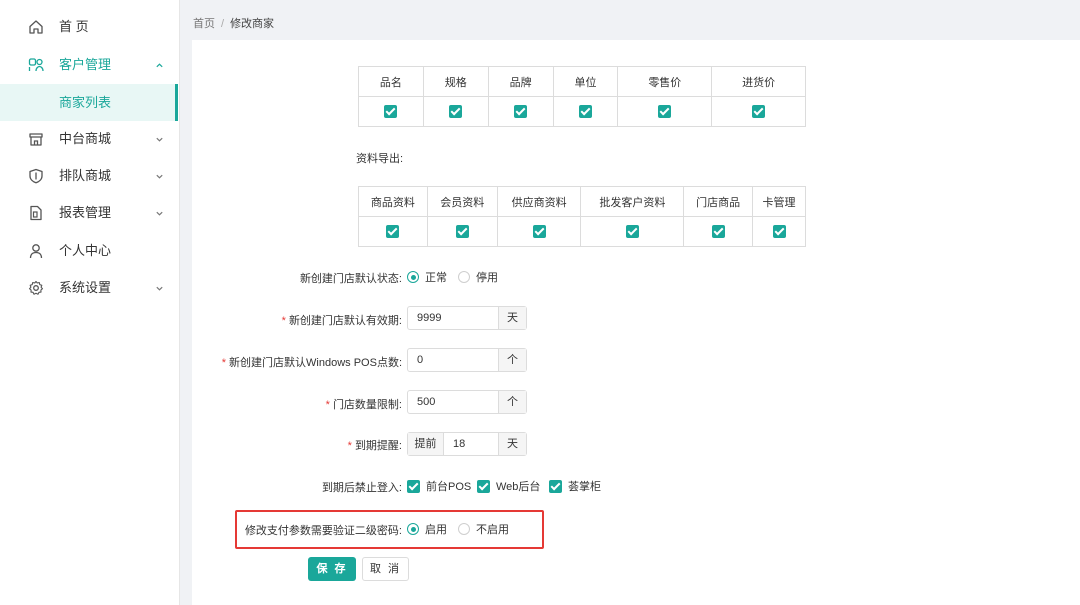  I want to click on checkbox-retail-price, so click(665, 111).